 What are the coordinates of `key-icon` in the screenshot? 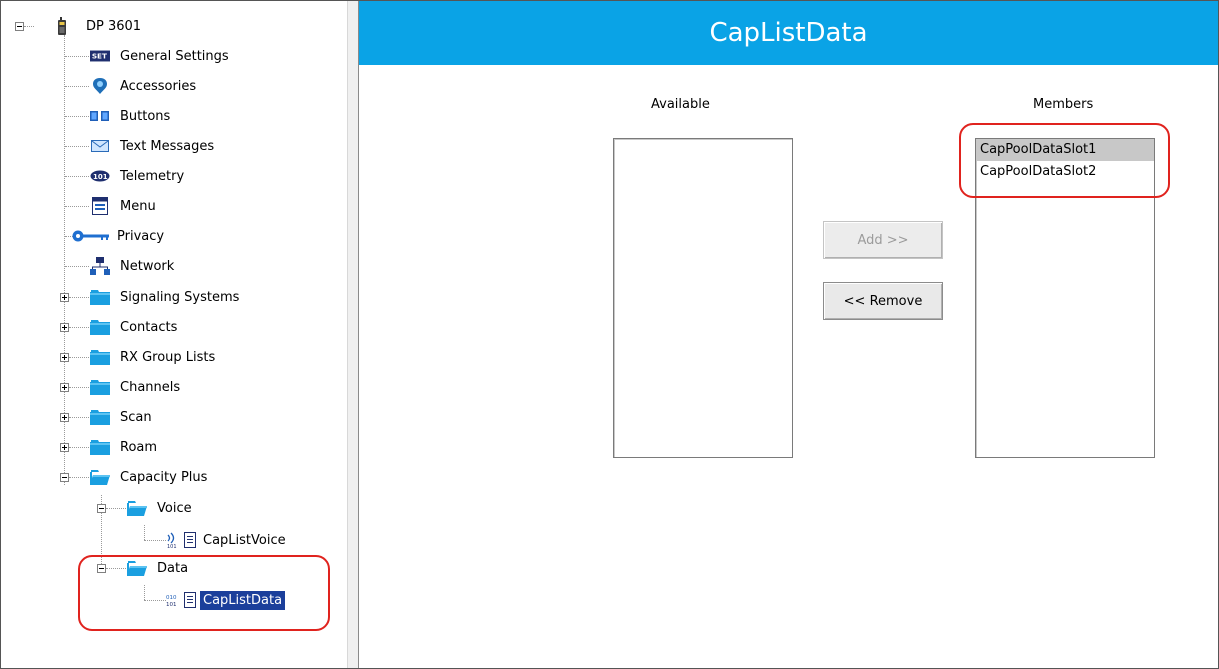 It's located at (91, 236).